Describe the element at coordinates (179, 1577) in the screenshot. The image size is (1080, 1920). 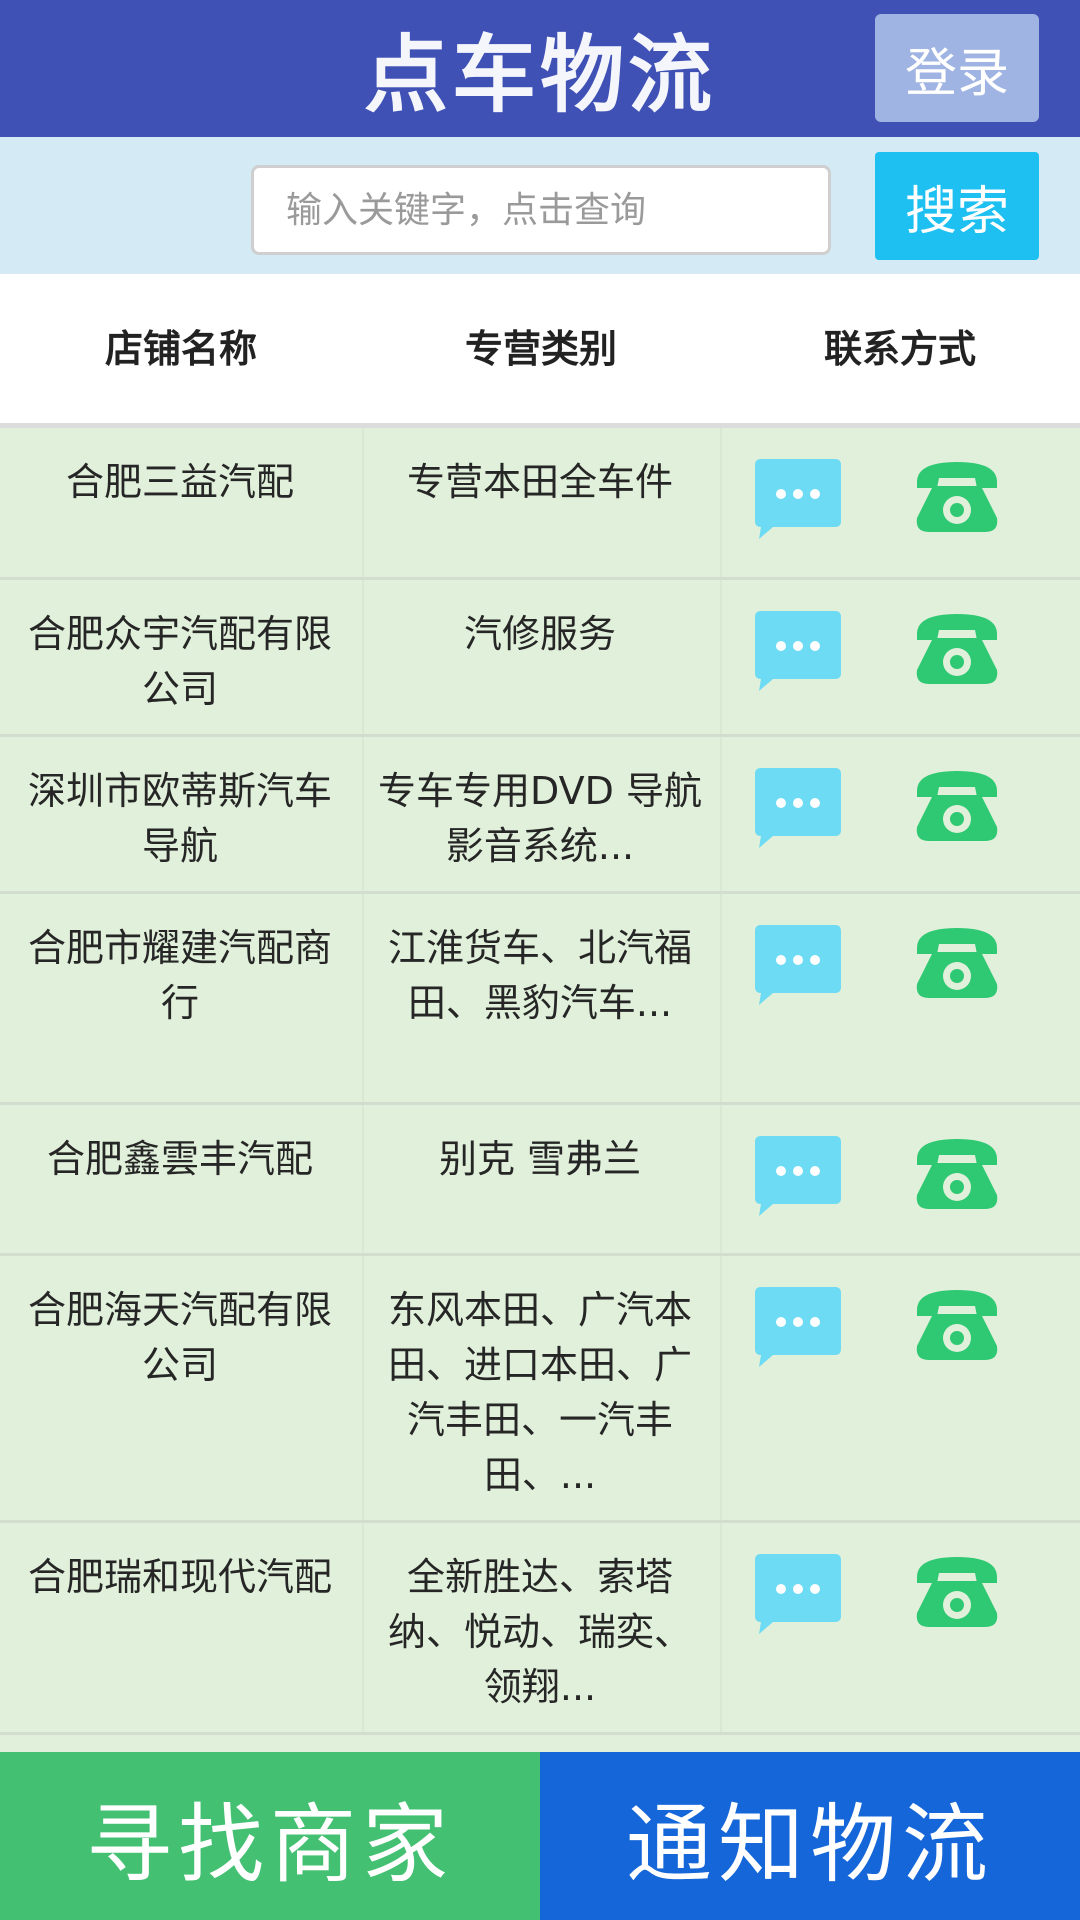
I see `store-name: 合肥瑞和现代汽配` at that location.